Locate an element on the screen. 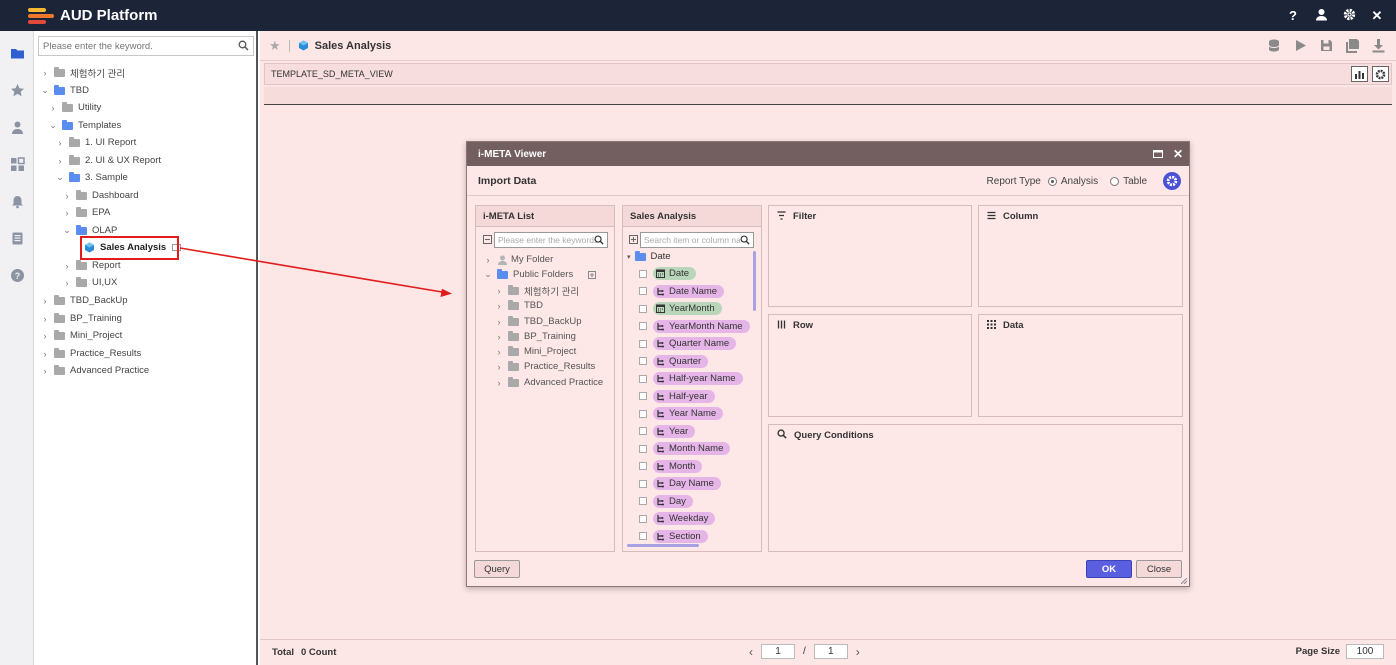 This screenshot has height=665, width=1396. row-zone: Row is located at coordinates (870, 365).